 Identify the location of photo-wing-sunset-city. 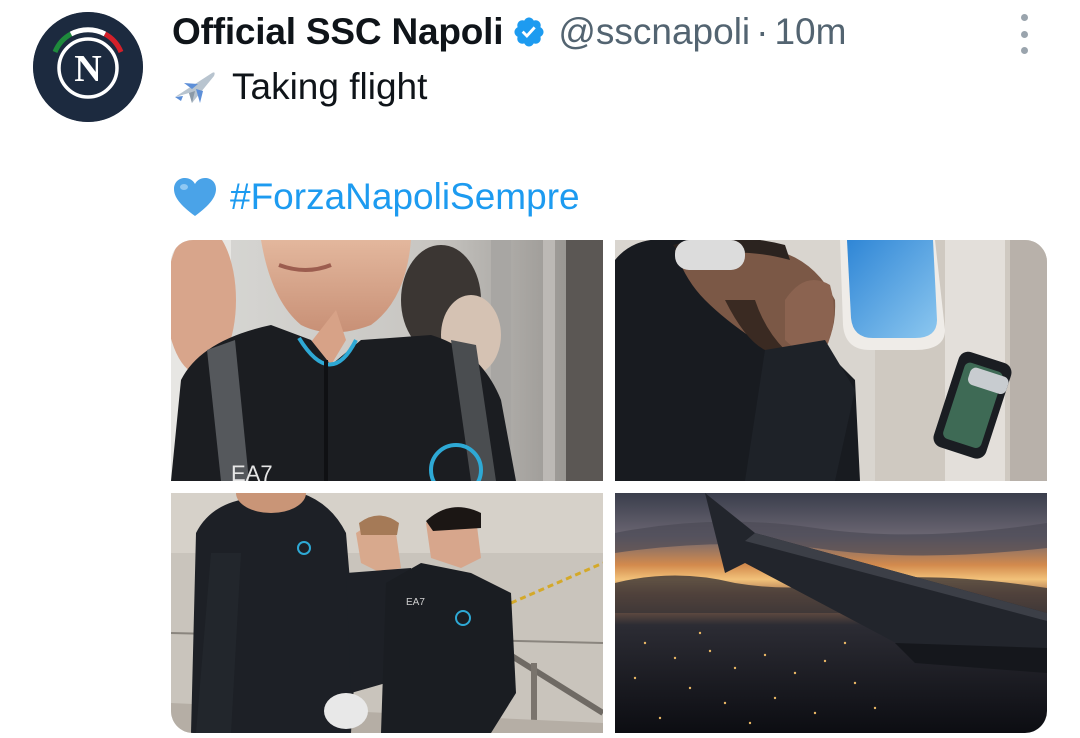
(831, 613).